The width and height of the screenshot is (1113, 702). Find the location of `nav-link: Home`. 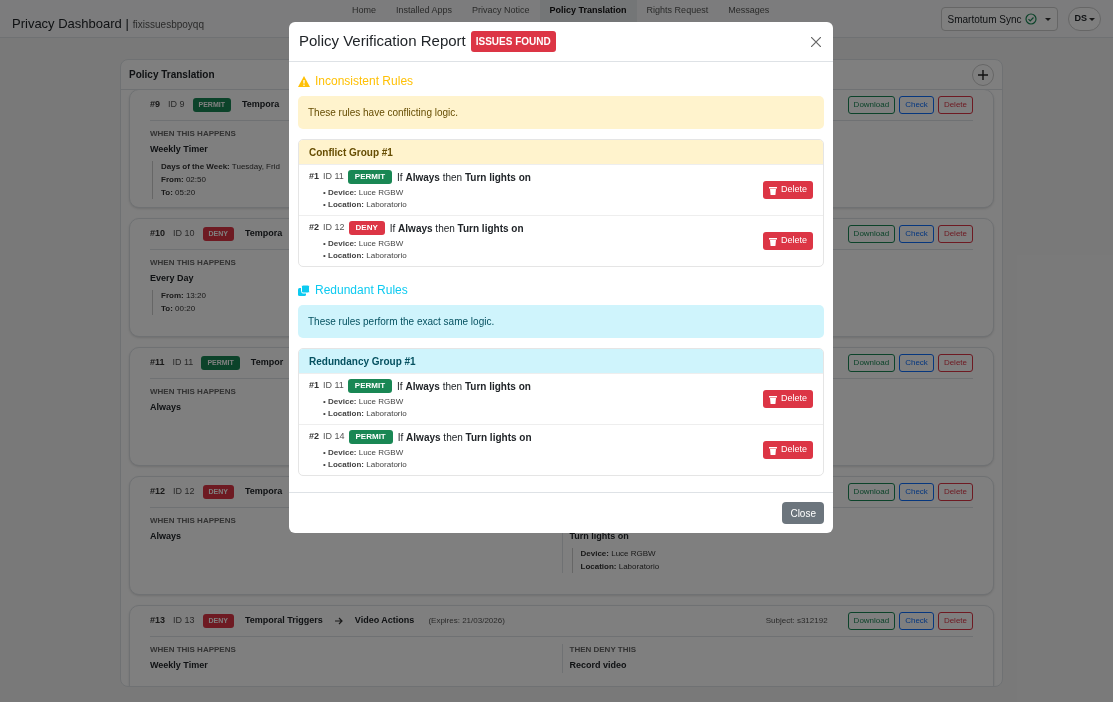

nav-link: Home is located at coordinates (364, 11).